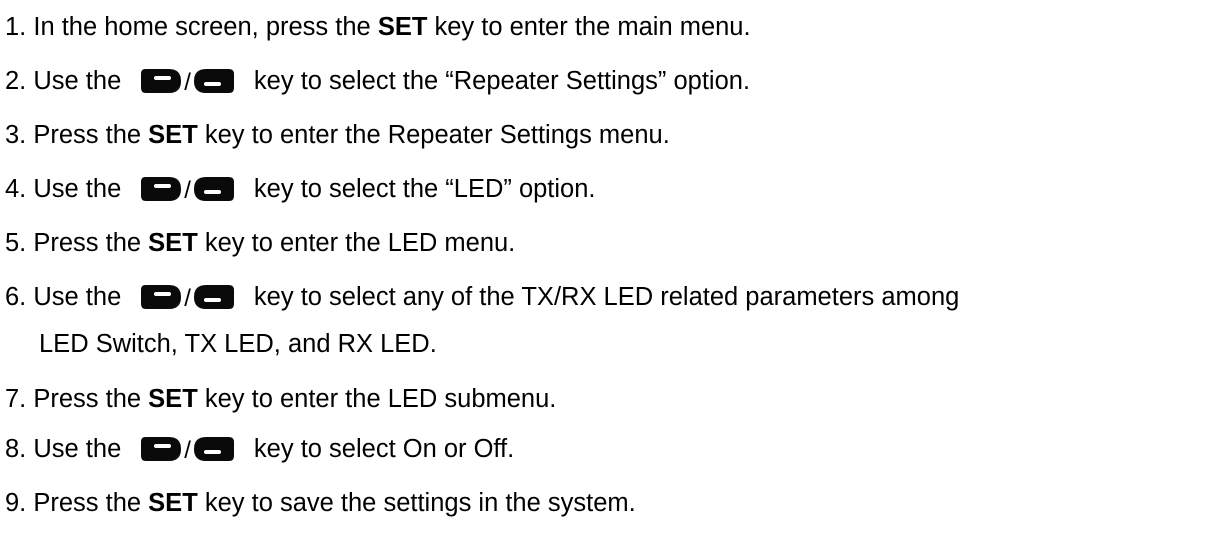  Describe the element at coordinates (238, 344) in the screenshot. I see `step-6-continuation: LED Switch, TX LED, and RX LED.` at that location.